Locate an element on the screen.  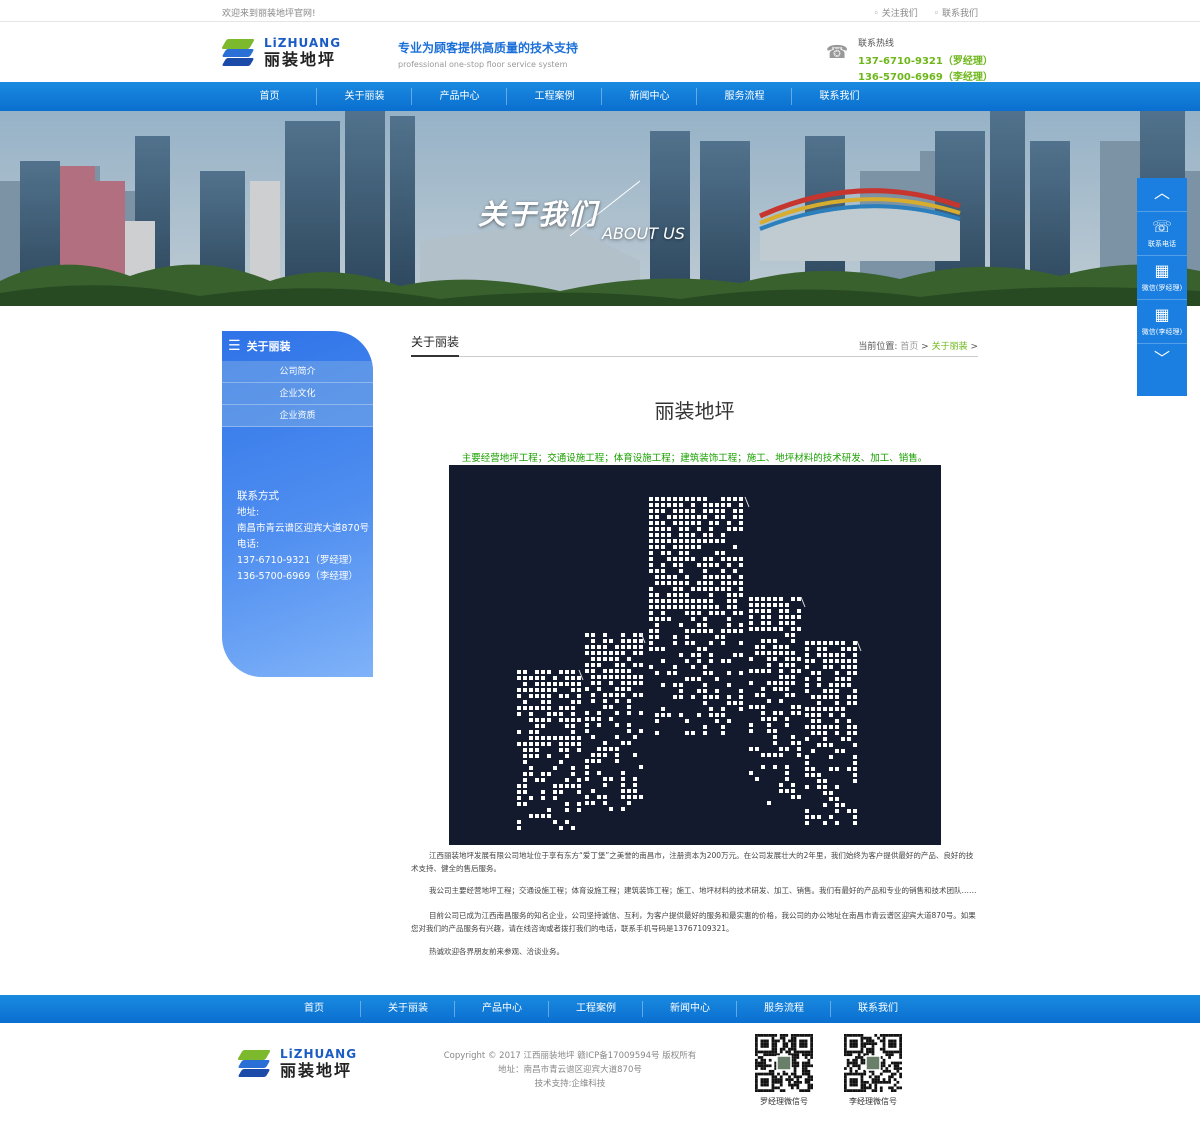
float-wechat-2-button: ▦ 微信(李经理) is located at coordinates (1162, 322).